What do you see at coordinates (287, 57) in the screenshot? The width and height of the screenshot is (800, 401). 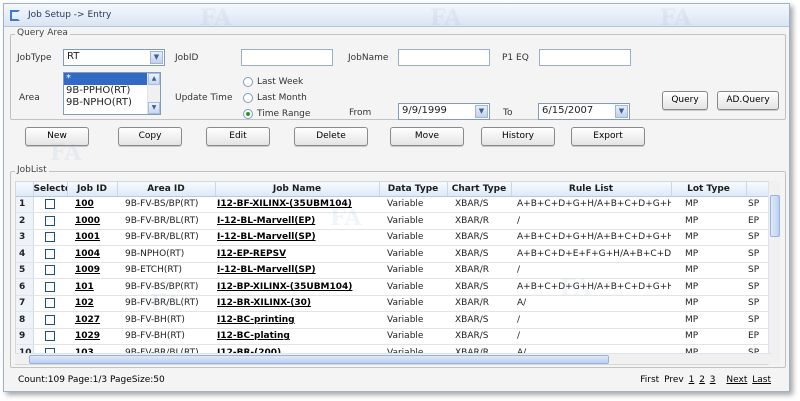 I see `jobid-input` at bounding box center [287, 57].